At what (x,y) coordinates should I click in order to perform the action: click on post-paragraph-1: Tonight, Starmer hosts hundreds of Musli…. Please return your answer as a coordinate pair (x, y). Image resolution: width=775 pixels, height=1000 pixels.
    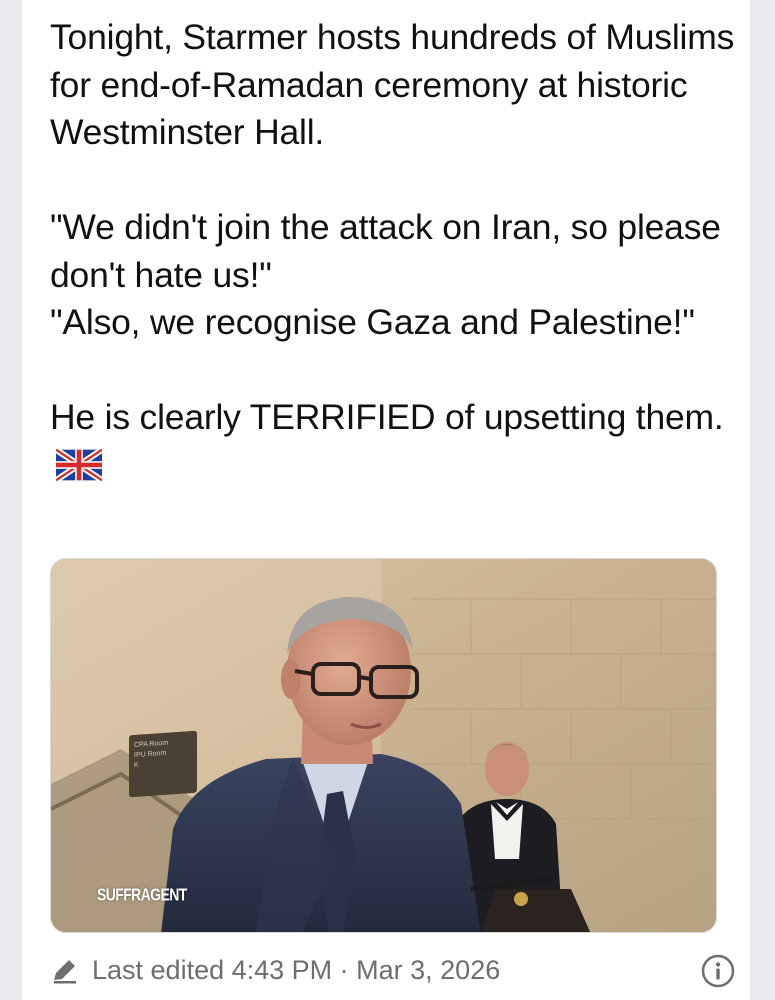
    Looking at the image, I should click on (392, 84).